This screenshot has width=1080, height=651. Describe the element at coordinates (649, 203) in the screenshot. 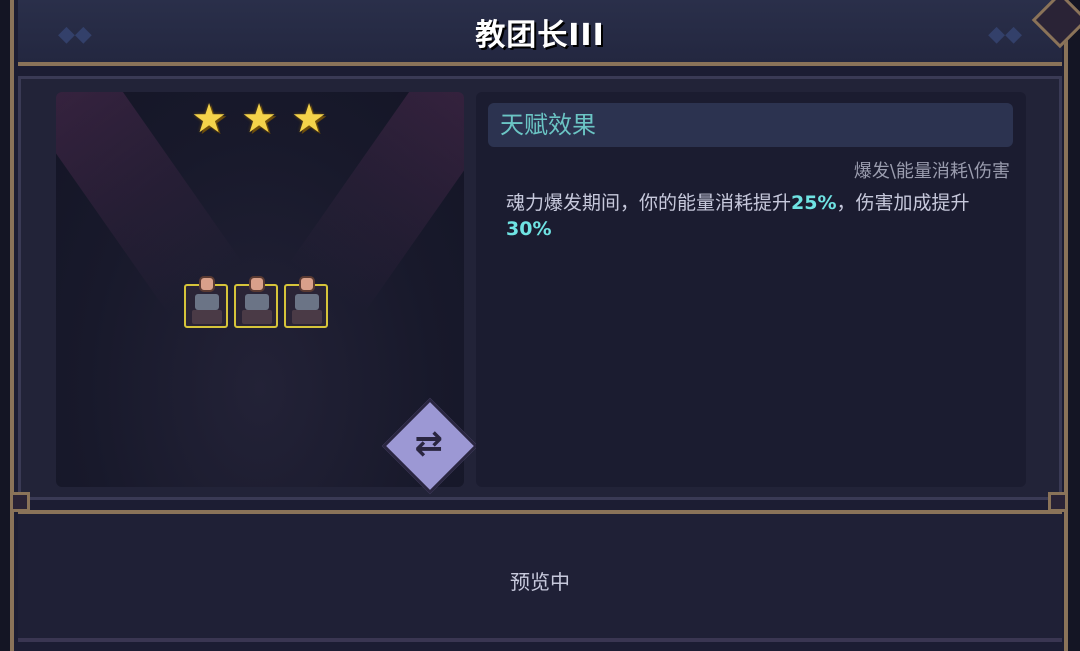

I see `desc-text: 魂力爆发期间，你的能量消耗提升` at that location.